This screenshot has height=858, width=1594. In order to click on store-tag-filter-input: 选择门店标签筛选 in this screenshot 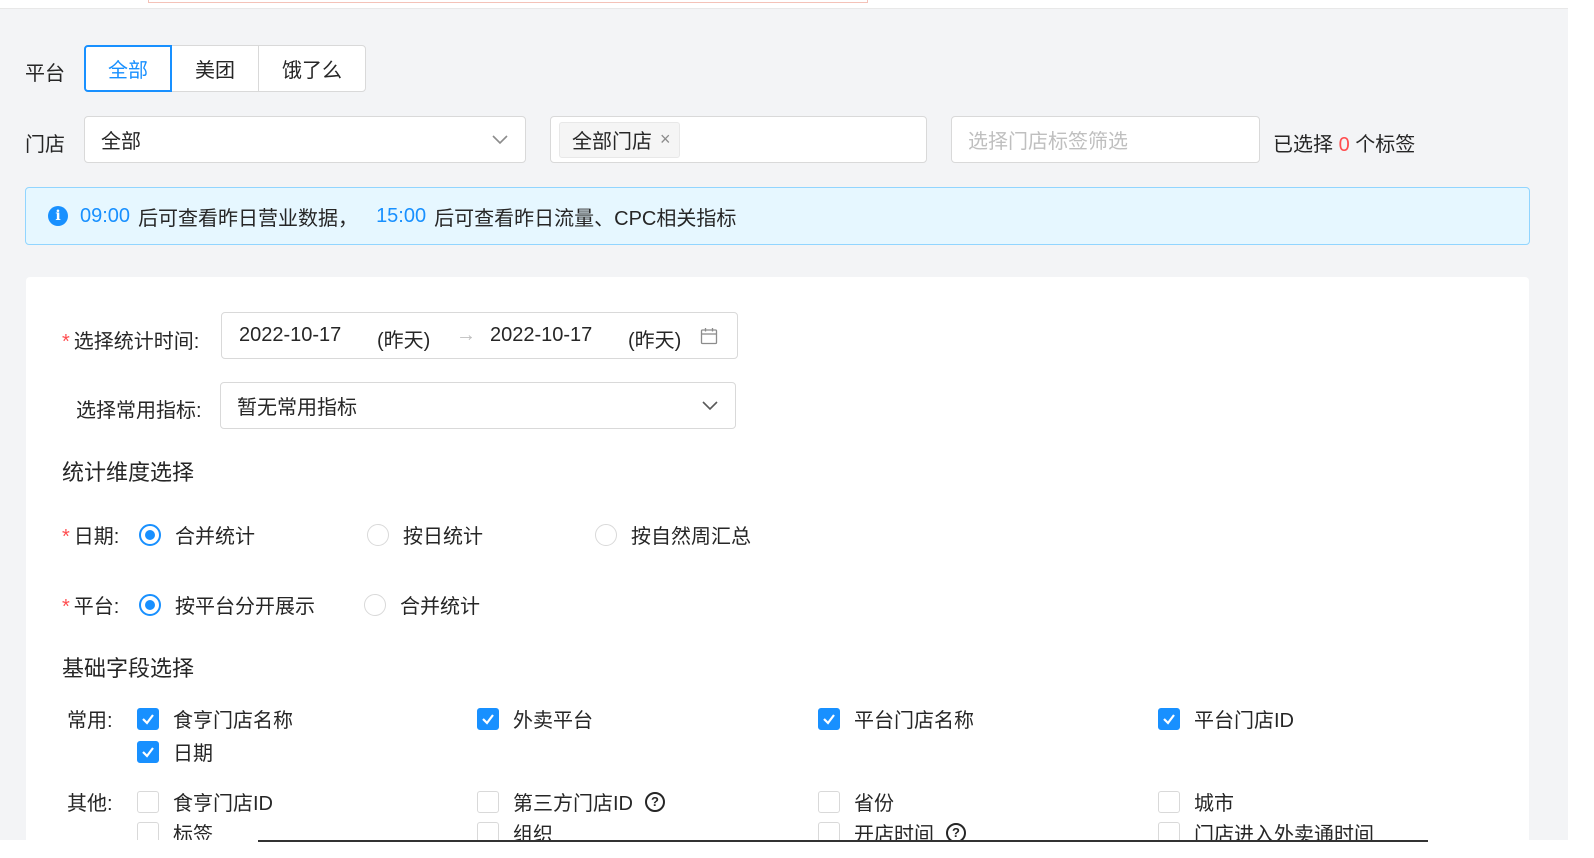, I will do `click(1105, 139)`.